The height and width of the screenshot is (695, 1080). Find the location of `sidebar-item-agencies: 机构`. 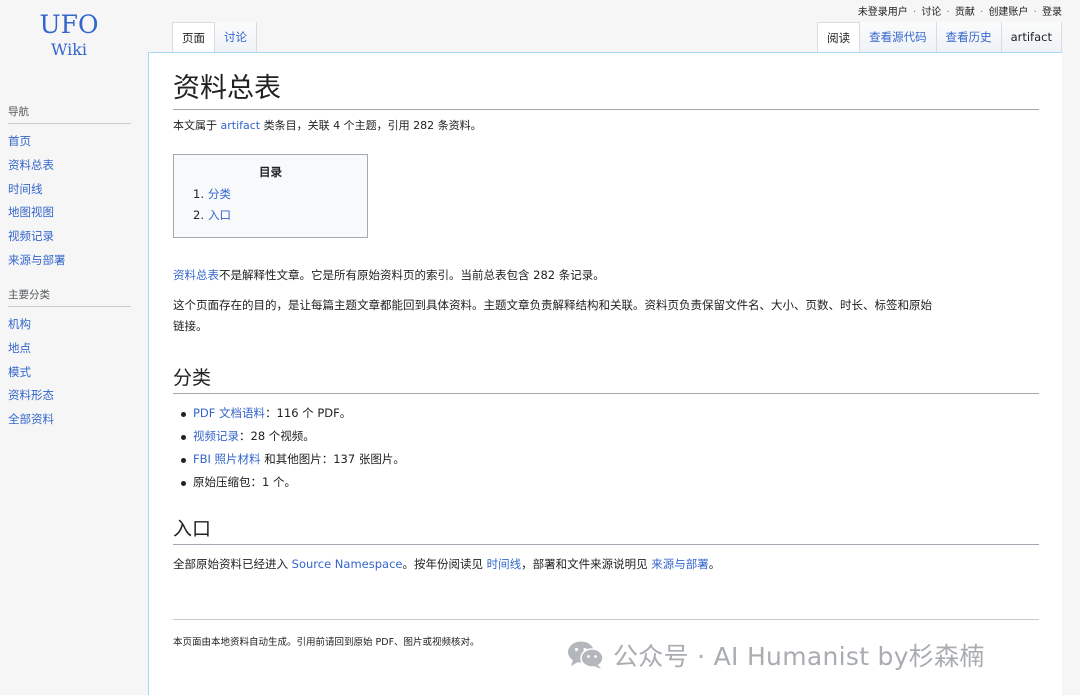

sidebar-item-agencies: 机构 is located at coordinates (19, 324).